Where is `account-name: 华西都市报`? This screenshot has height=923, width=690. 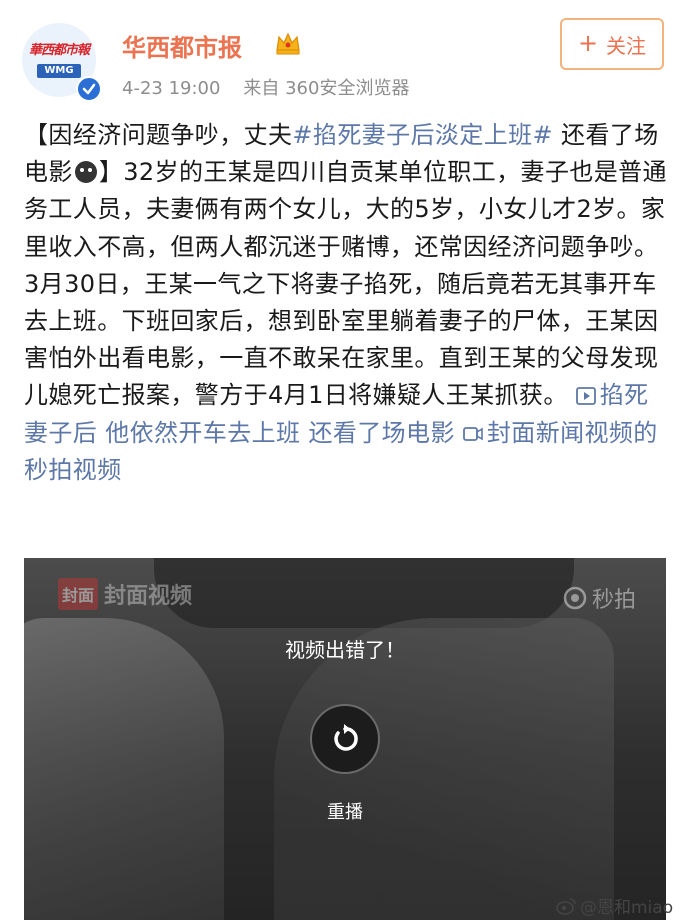 account-name: 华西都市报 is located at coordinates (182, 45).